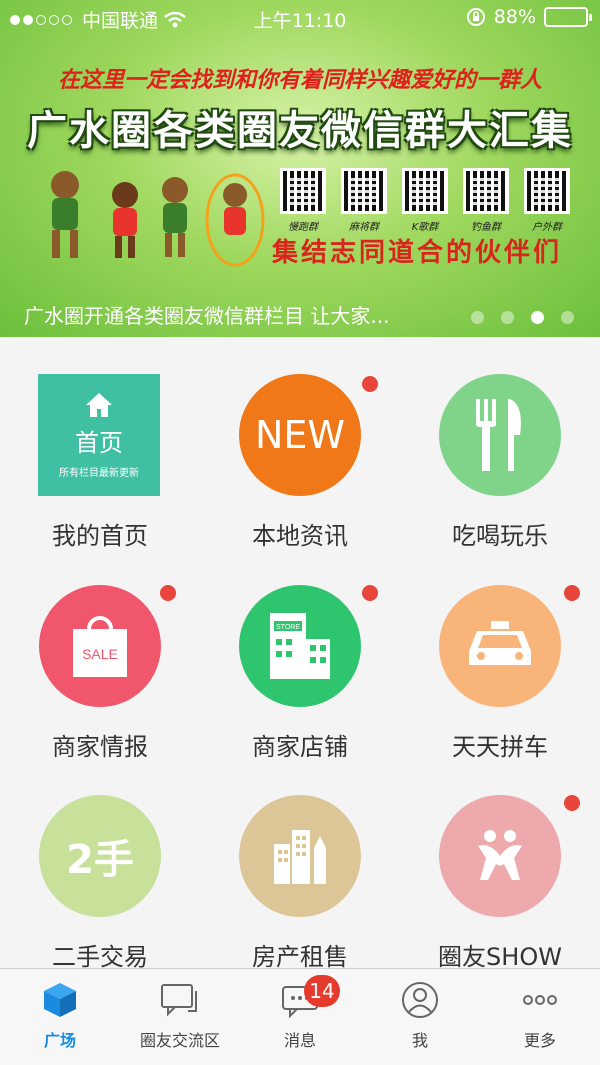 Image resolution: width=600 pixels, height=1065 pixels. What do you see at coordinates (300, 18) in the screenshot?
I see `status-bar: 中国联通 上午11:10 88%` at bounding box center [300, 18].